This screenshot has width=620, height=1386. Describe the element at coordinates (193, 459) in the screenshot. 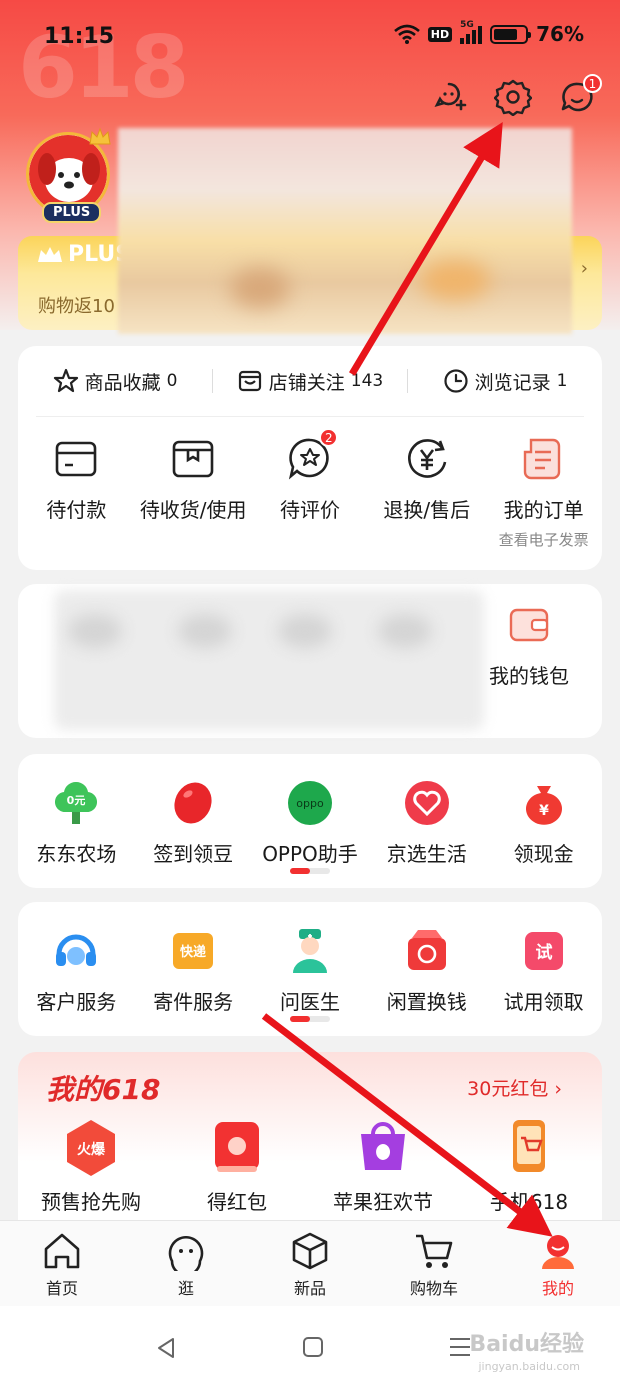

I see `package-icon` at that location.